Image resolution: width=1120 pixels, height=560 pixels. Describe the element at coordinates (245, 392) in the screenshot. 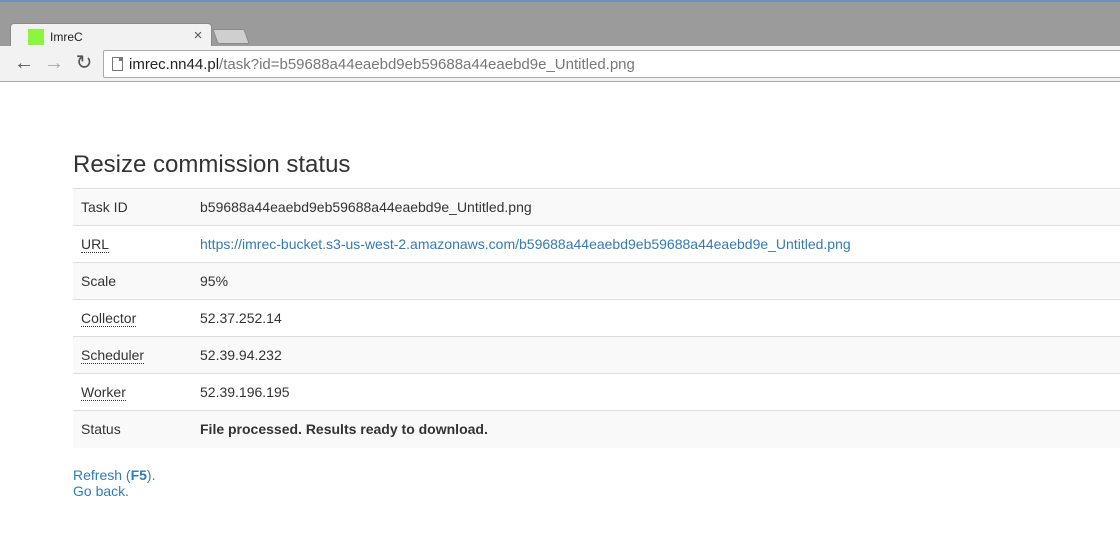

I see `row-value-worker: 52.39.196.195` at that location.